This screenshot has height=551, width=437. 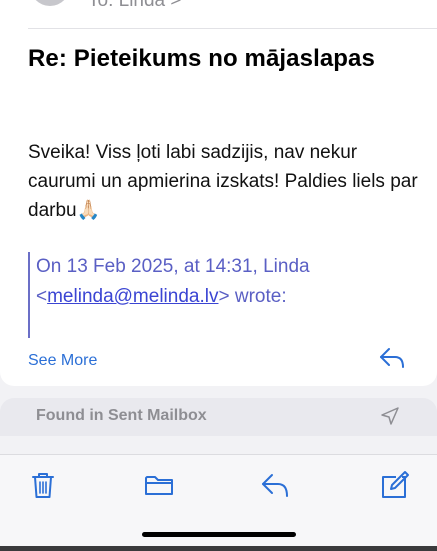 What do you see at coordinates (252, 296) in the screenshot?
I see `quote-suffix: > wrote:` at bounding box center [252, 296].